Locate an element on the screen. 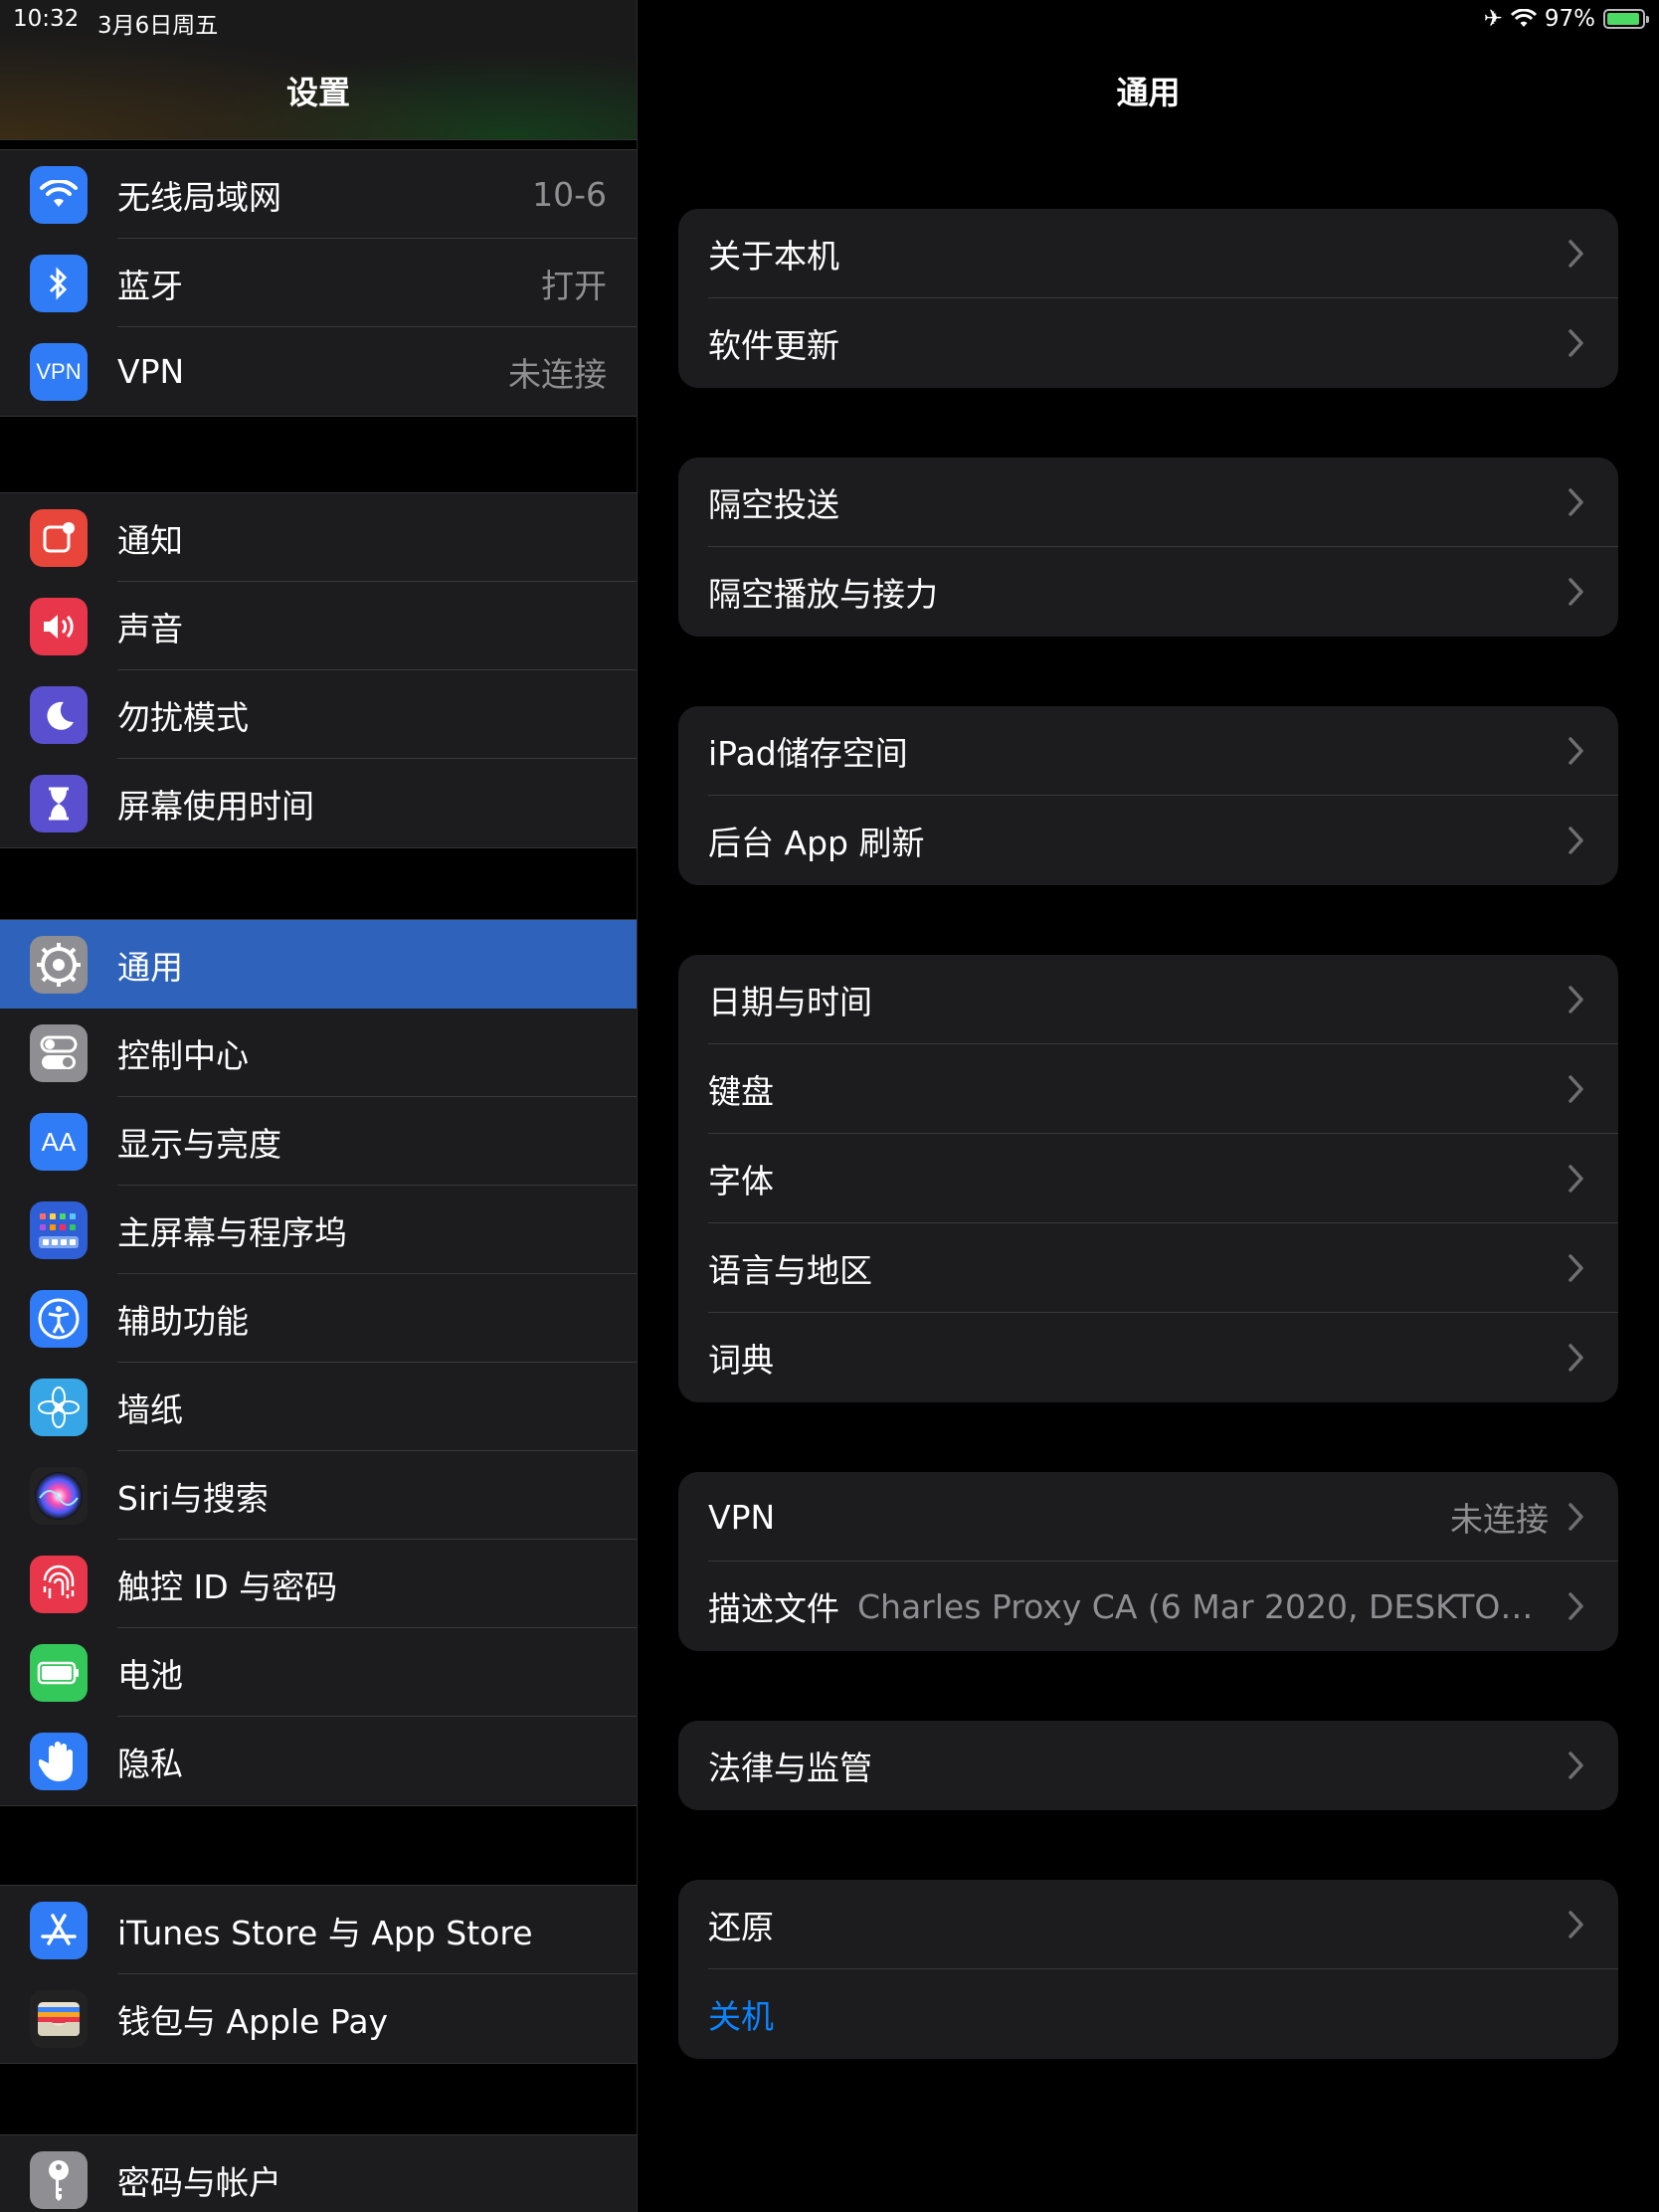 The image size is (1659, 2212). settings-row: 日期与时间 is located at coordinates (1148, 999).